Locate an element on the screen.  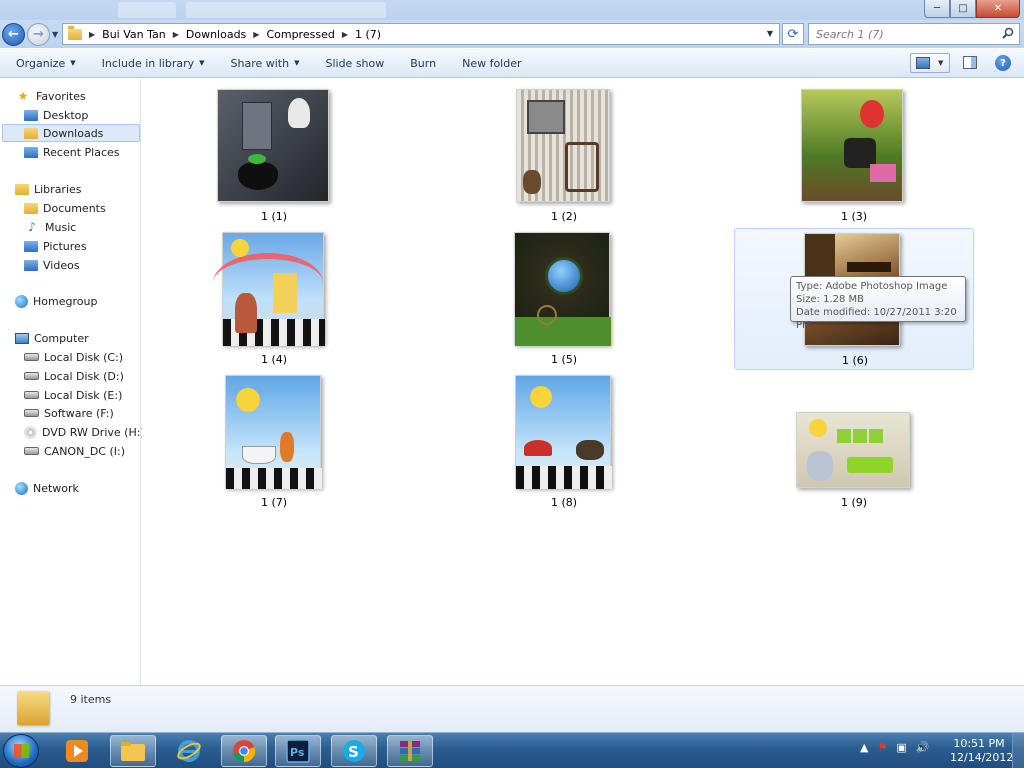
sidebar-item-drive: Local Disk (C:) is located at coordinates (73, 357).